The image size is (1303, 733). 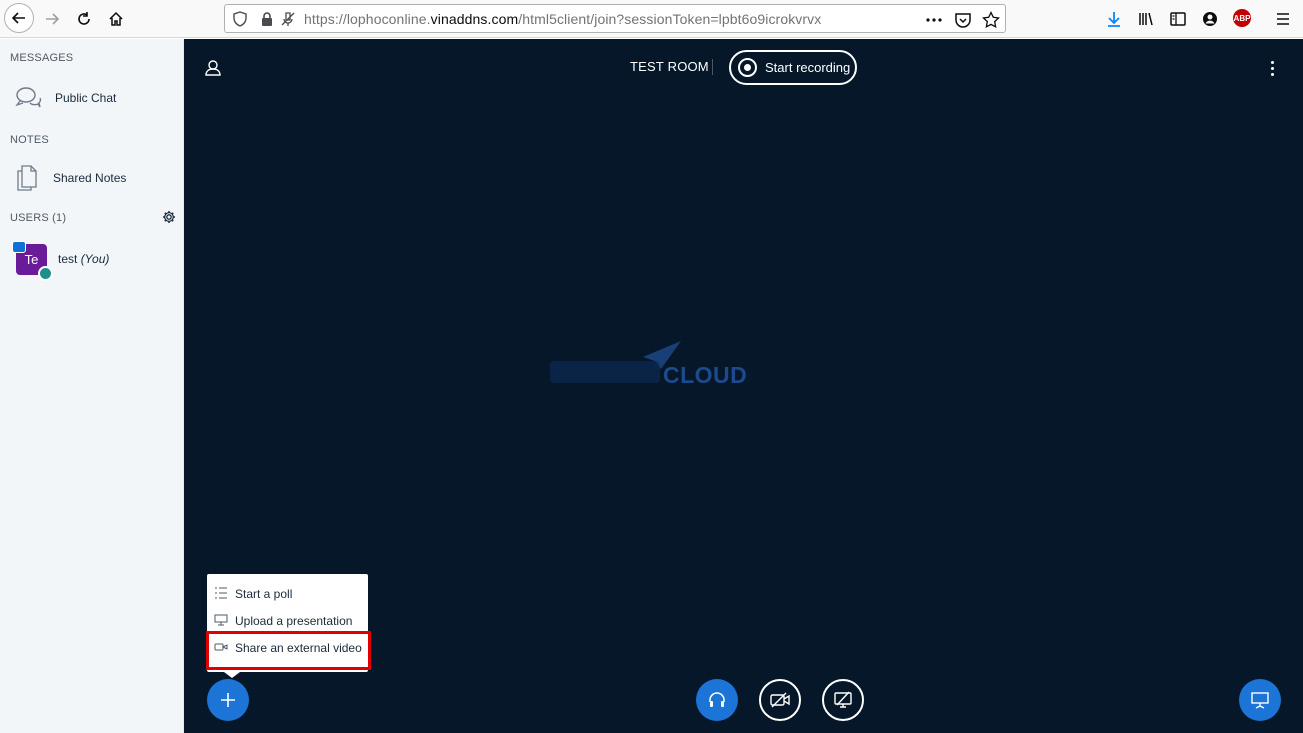 What do you see at coordinates (29, 140) in the screenshot?
I see `notes-section-title: NOTES` at bounding box center [29, 140].